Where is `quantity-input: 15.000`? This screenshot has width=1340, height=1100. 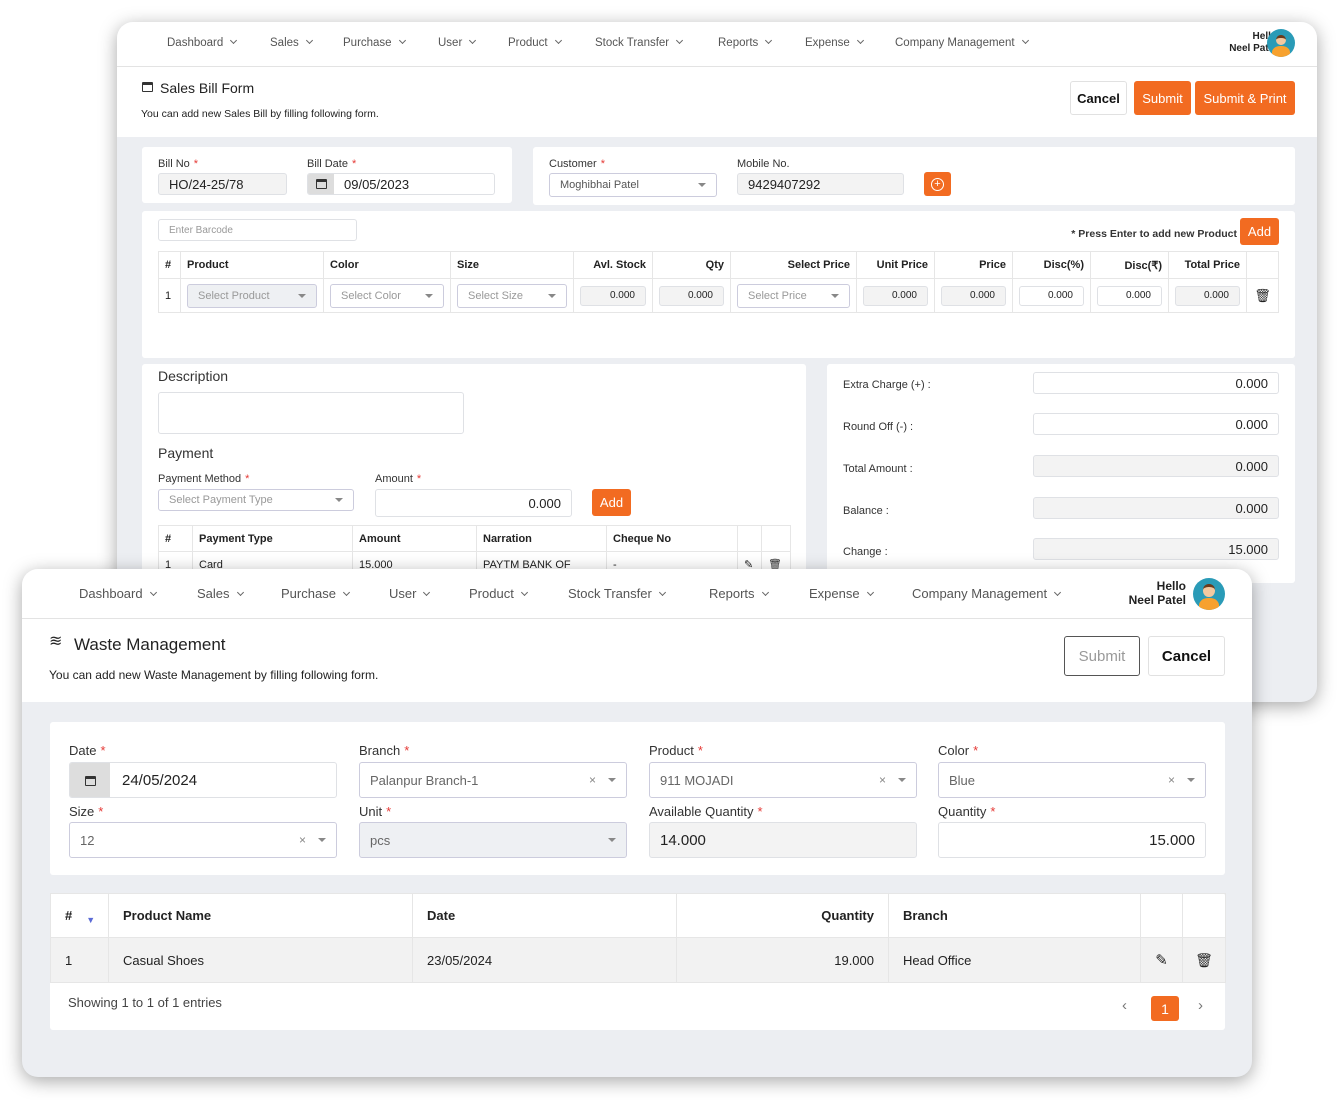 quantity-input: 15.000 is located at coordinates (1072, 840).